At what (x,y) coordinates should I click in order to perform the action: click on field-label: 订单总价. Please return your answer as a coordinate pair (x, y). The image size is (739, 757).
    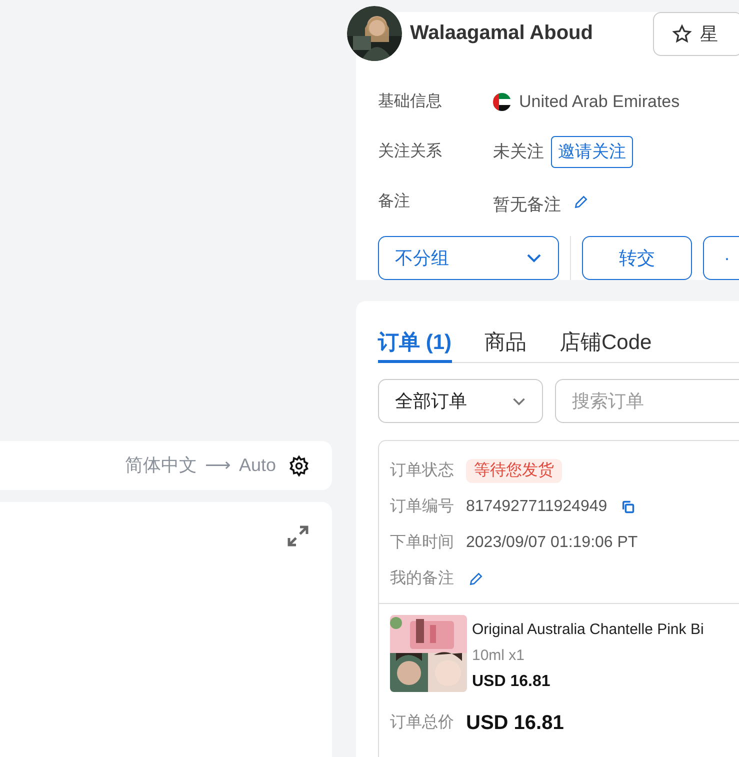
    Looking at the image, I should click on (422, 723).